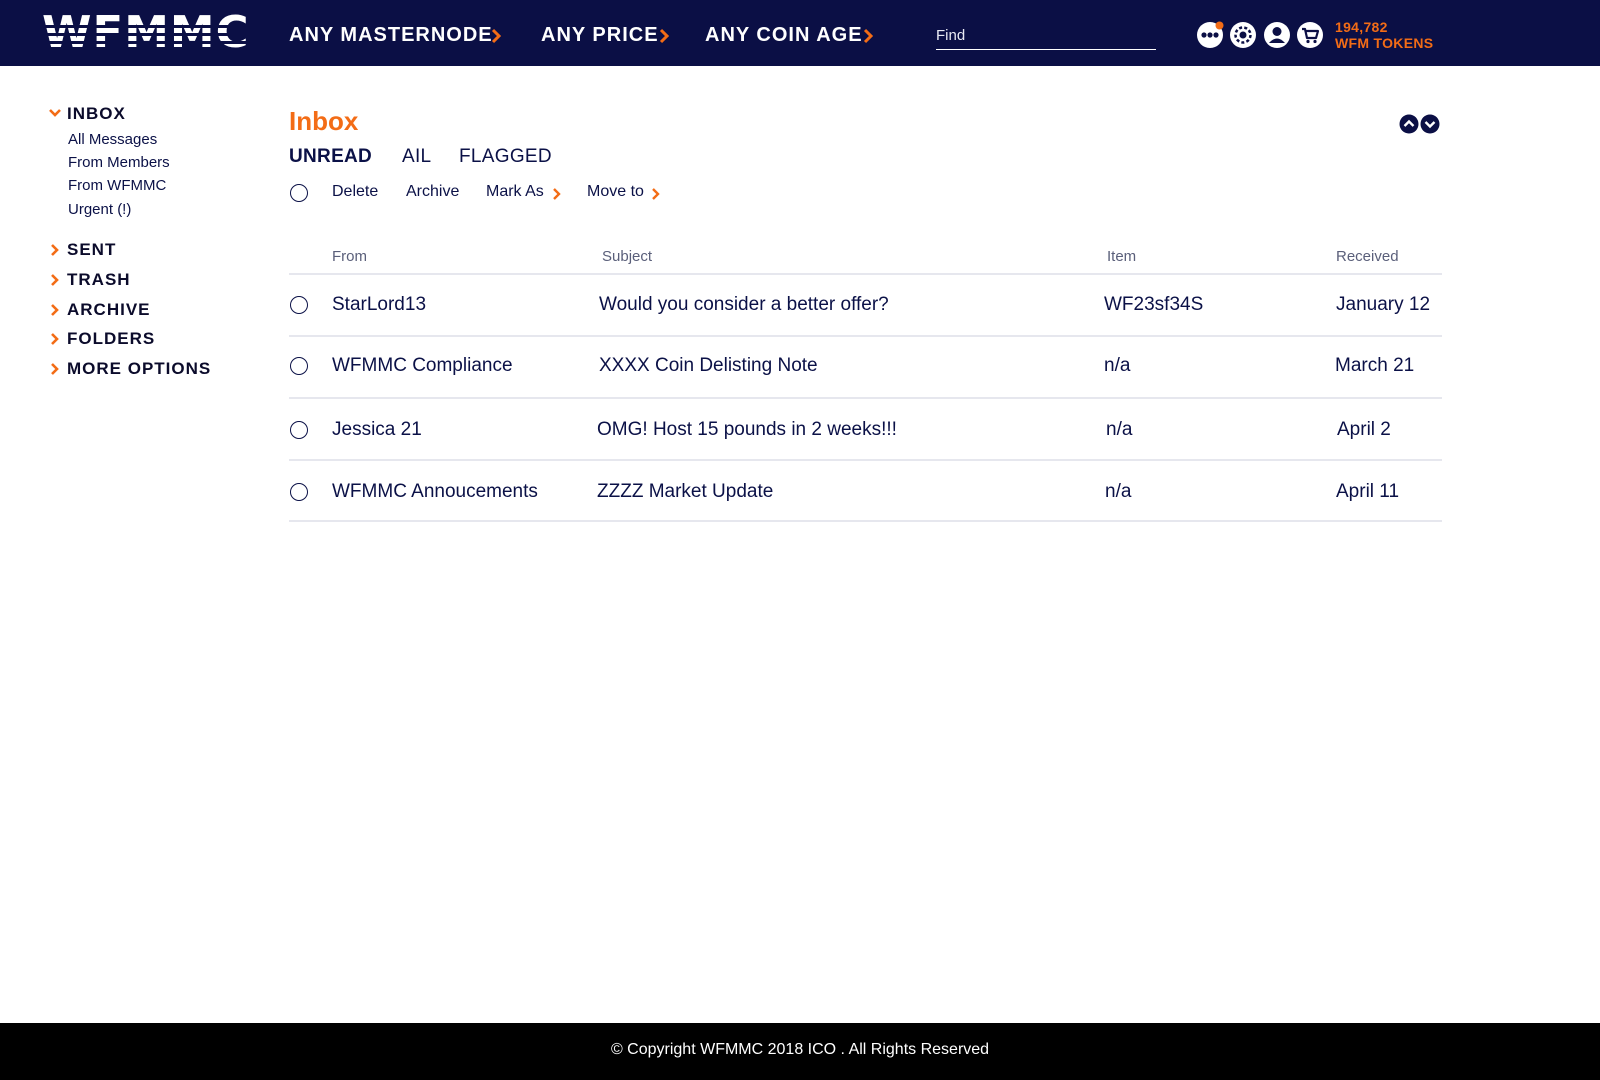 The width and height of the screenshot is (1600, 1080). Describe the element at coordinates (1364, 429) in the screenshot. I see `message-received: April 2` at that location.